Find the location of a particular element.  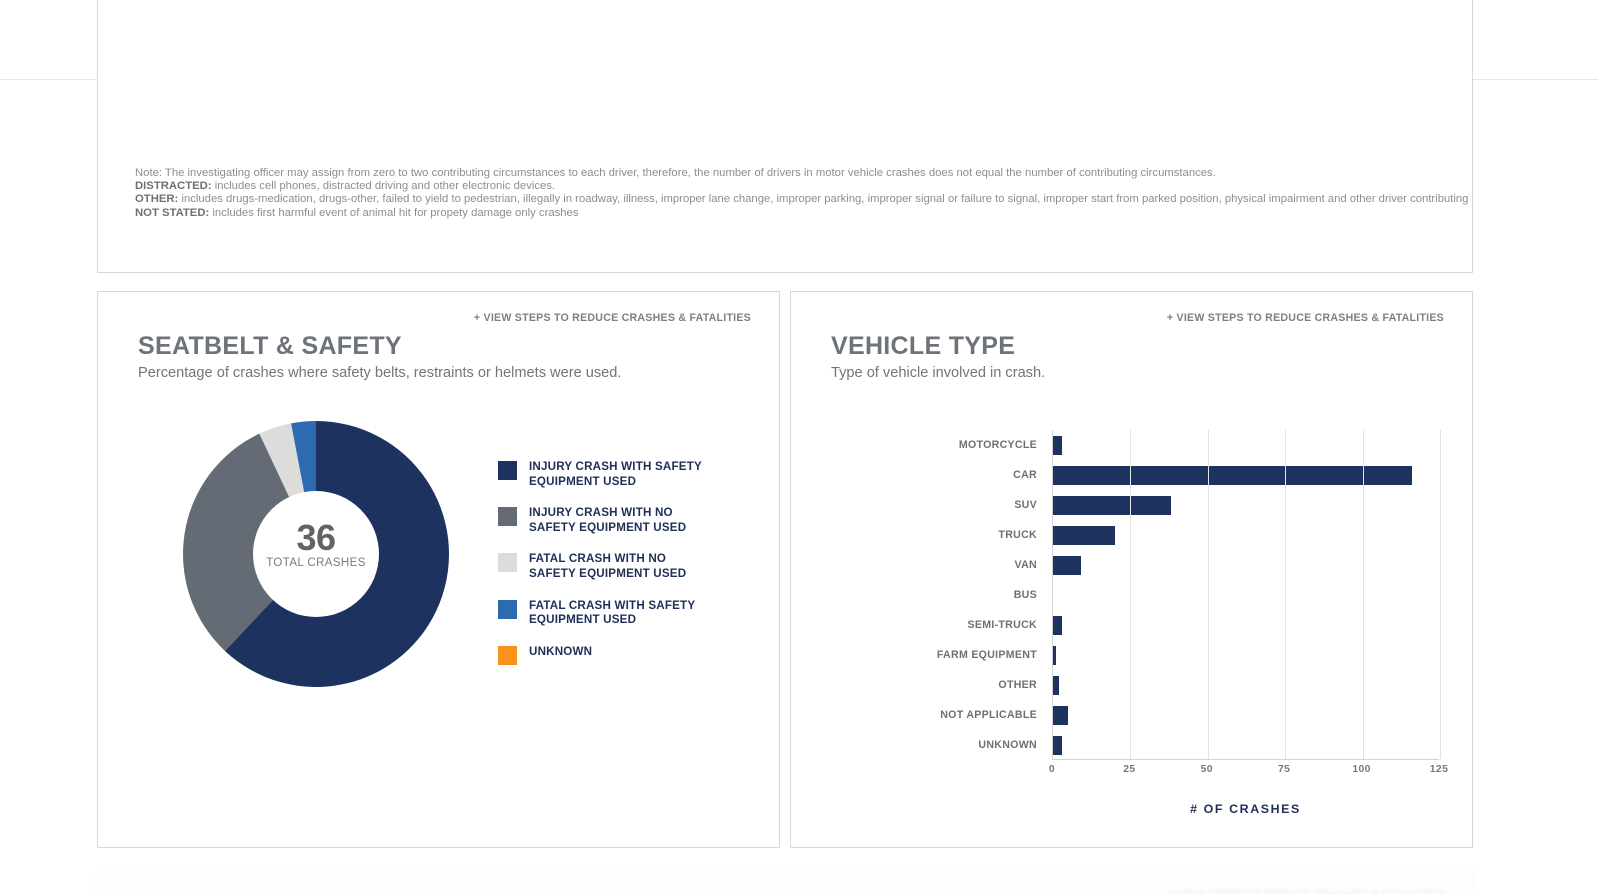

bar-chart-x-ticks: 0 25 50 75 100 125 is located at coordinates (1248, 772).